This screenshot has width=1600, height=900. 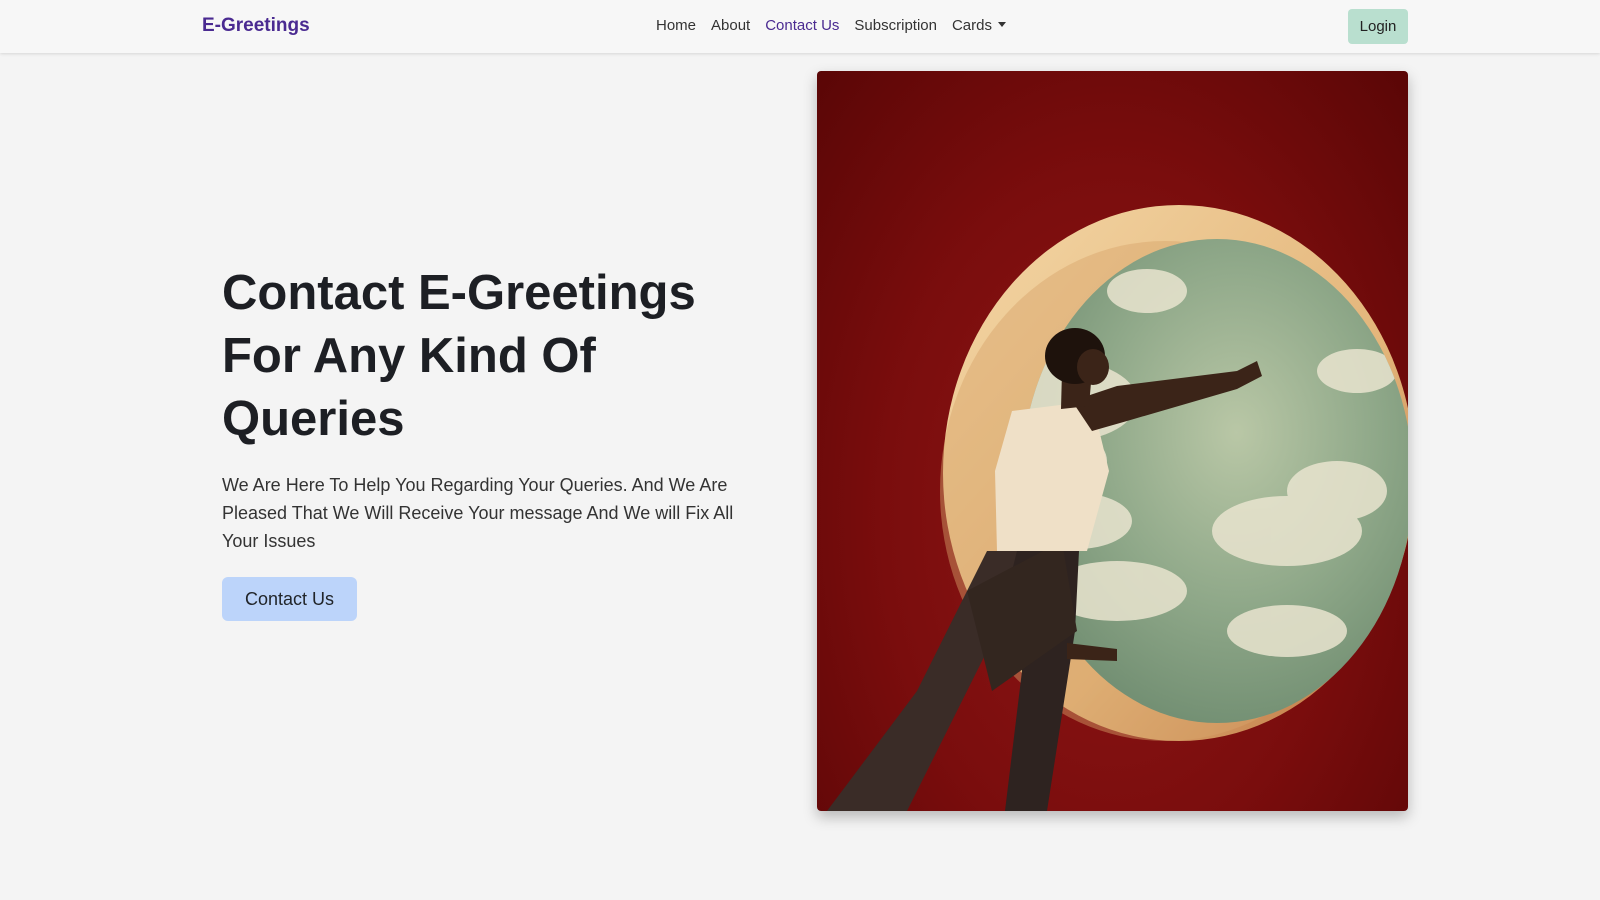 I want to click on nav-link-subscription: Subscription, so click(x=895, y=25).